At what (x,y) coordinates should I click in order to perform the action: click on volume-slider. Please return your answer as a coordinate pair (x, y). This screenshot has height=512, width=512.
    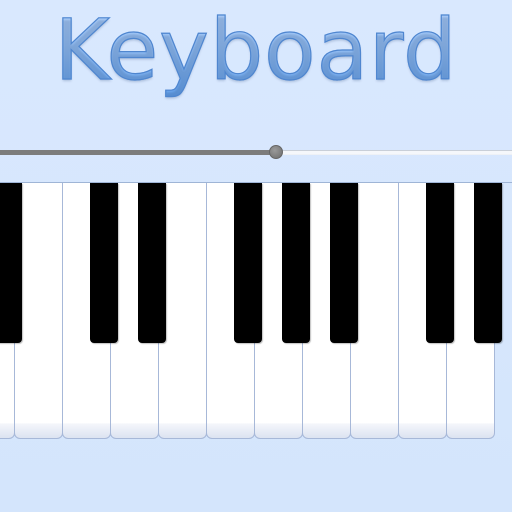
    Looking at the image, I should click on (256, 153).